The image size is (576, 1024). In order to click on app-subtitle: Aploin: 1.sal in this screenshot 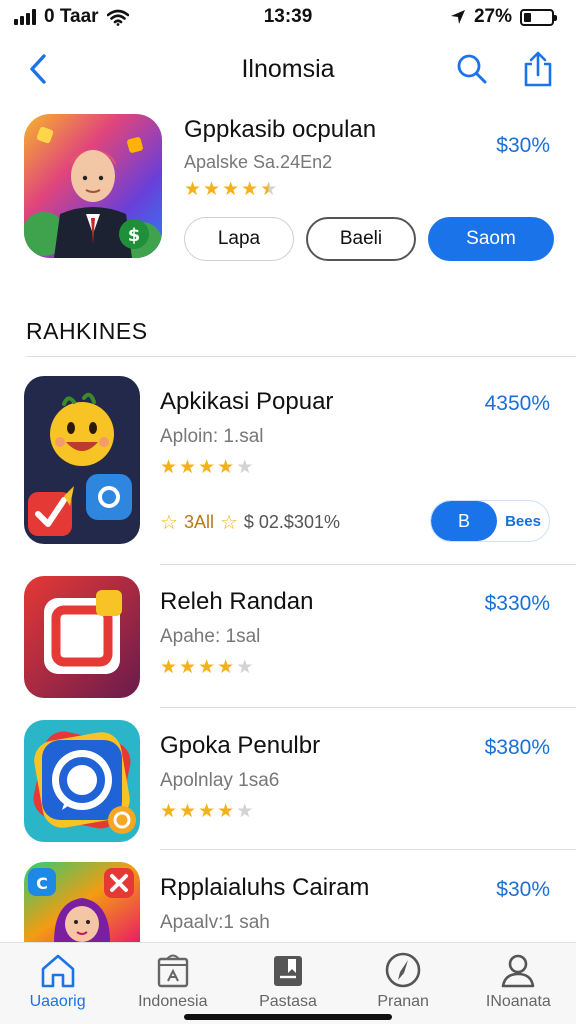, I will do `click(212, 436)`.